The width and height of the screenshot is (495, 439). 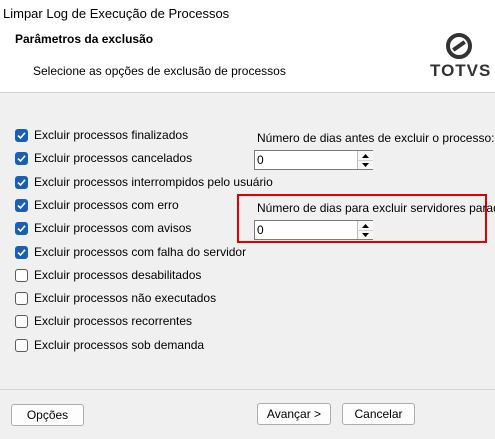 I want to click on window-titlebar: Limpar Log de Execução de Processos, so click(x=247, y=13).